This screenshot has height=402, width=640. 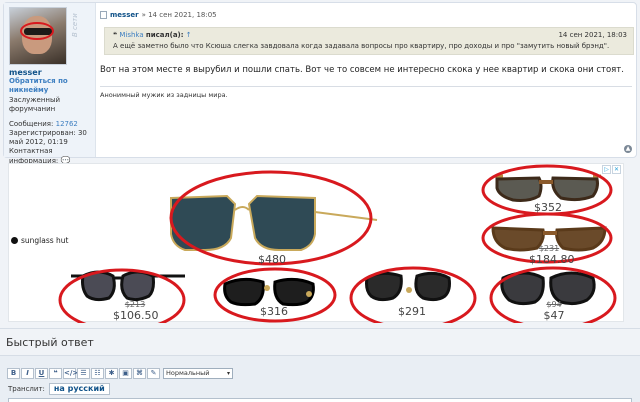 I want to click on translit-row: Транслит: на русский, so click(x=59, y=389).